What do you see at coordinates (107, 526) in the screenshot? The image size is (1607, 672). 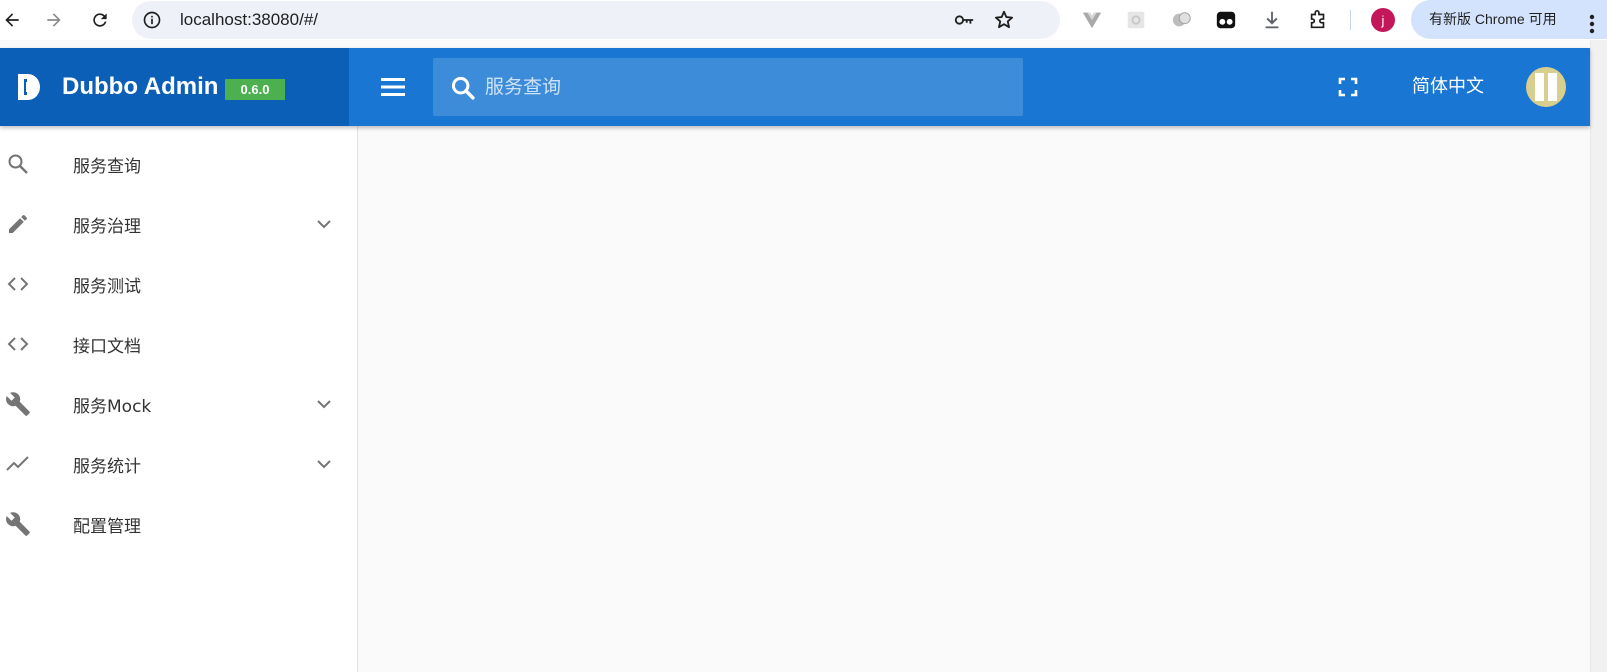 I see `sidebar-item-label: 配置管理` at bounding box center [107, 526].